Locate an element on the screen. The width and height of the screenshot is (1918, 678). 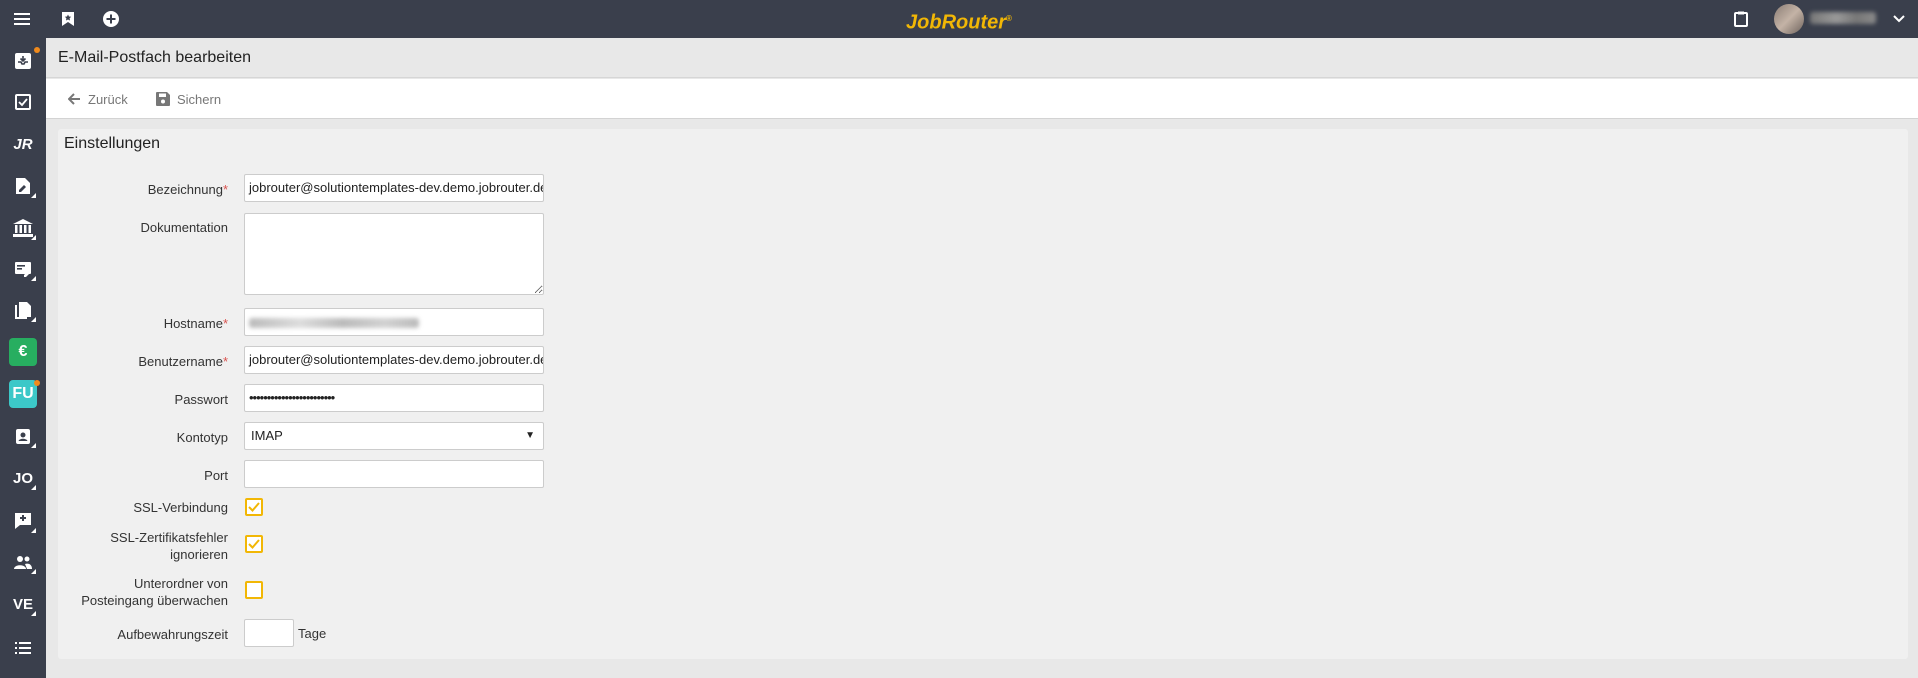
user-name-blurred is located at coordinates (1843, 18).